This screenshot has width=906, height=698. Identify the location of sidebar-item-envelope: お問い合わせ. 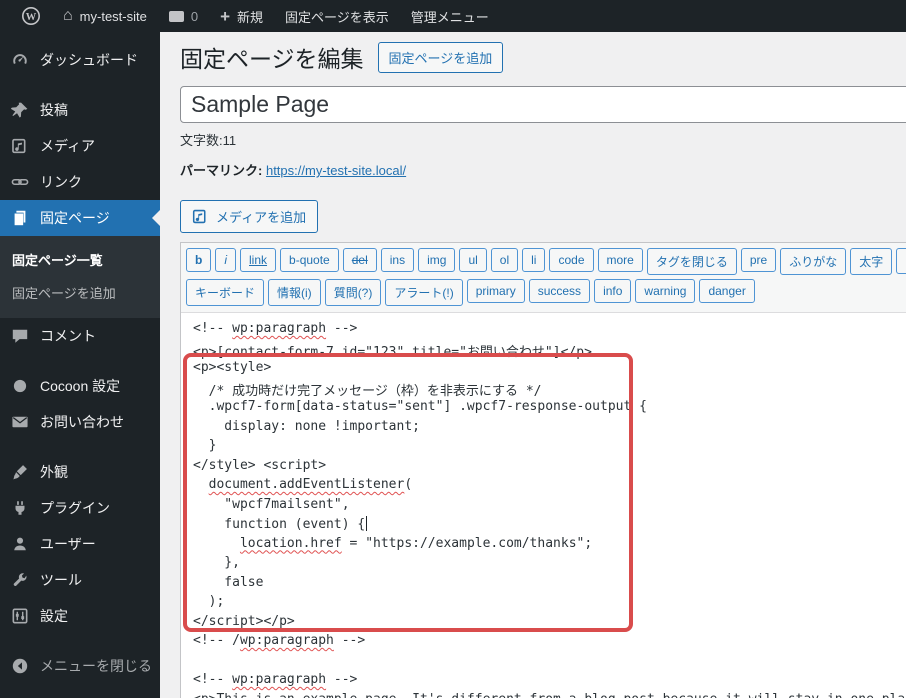
(80, 422).